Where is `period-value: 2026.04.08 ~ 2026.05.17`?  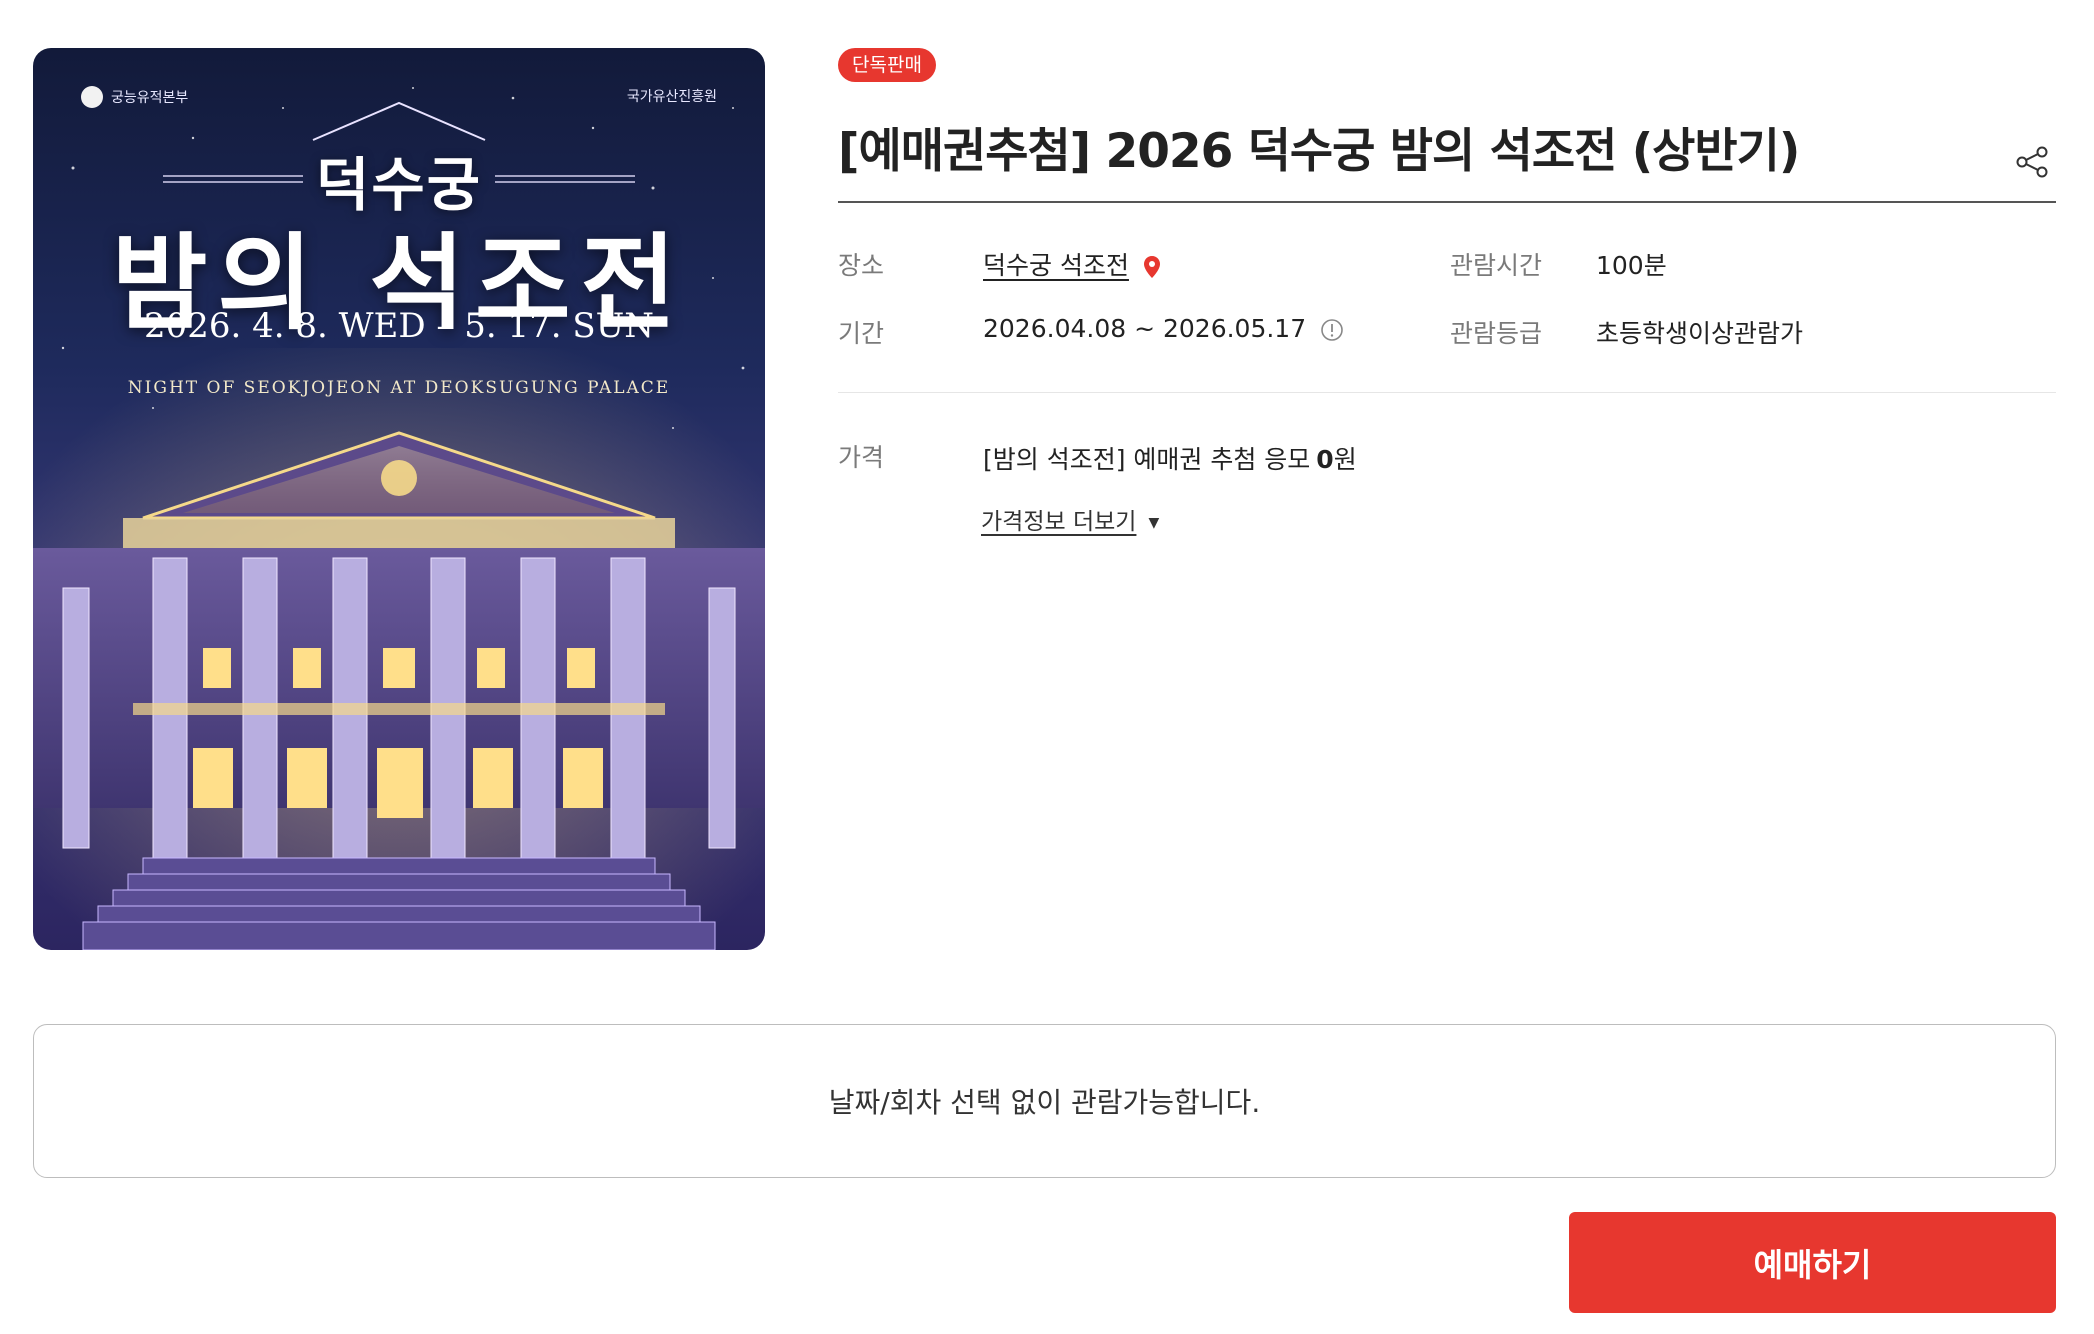 period-value: 2026.04.08 ~ 2026.05.17 is located at coordinates (1163, 328).